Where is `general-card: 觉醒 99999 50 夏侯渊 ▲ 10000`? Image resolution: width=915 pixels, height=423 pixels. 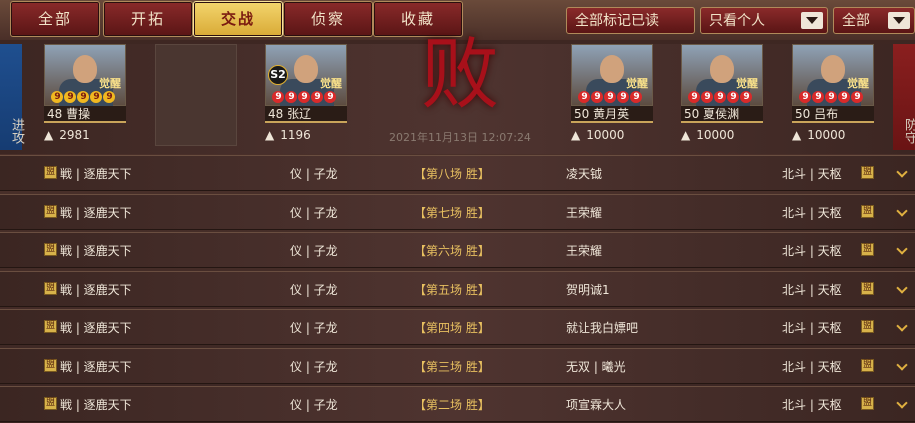
general-card: 觉醒 99999 50 夏侯渊 ▲ 10000 is located at coordinates (722, 95).